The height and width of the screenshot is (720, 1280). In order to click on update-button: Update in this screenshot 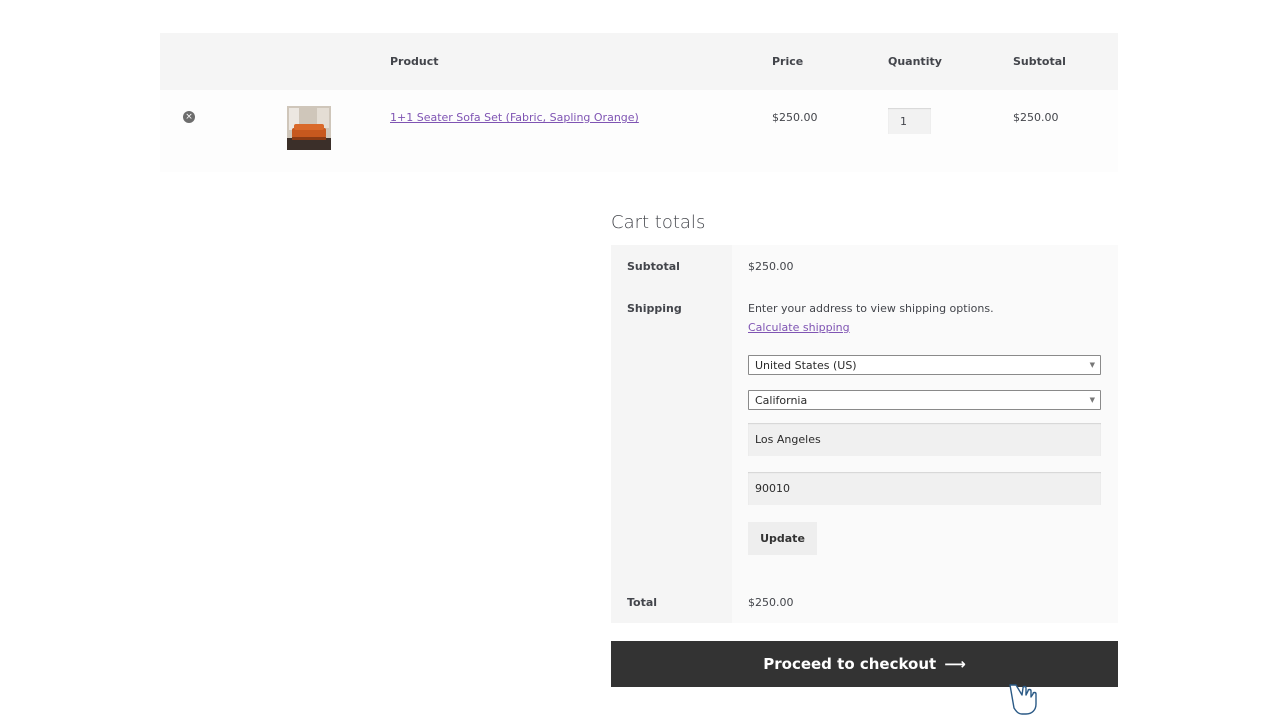, I will do `click(782, 538)`.